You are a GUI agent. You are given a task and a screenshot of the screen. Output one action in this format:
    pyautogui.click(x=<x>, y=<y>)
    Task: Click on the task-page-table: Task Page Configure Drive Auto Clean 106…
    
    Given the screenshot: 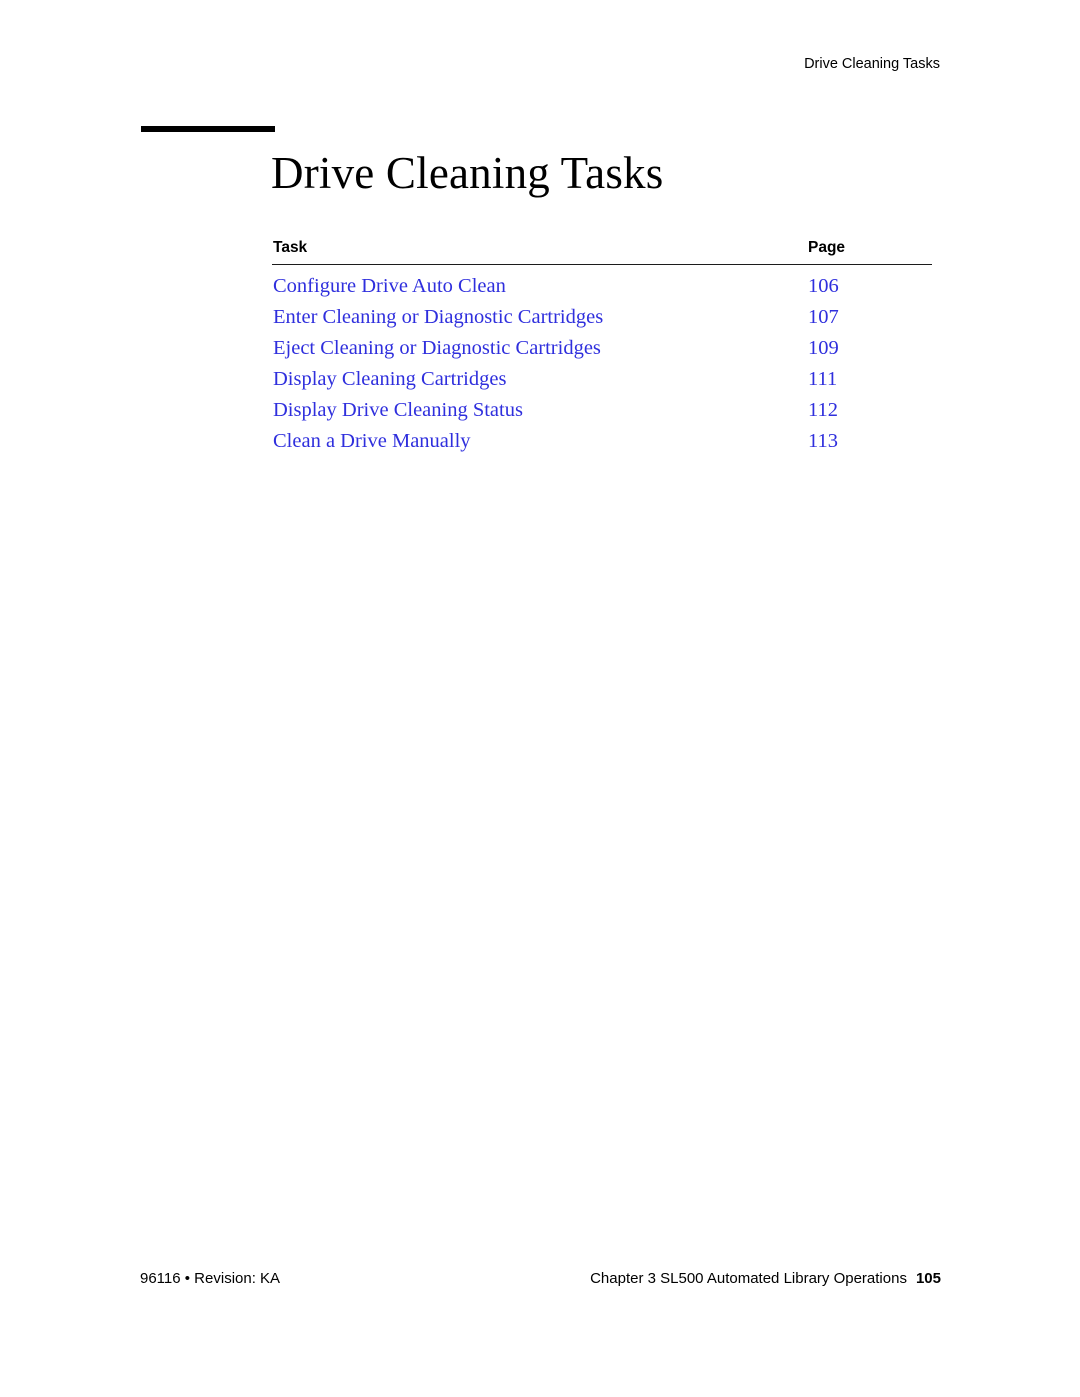 What is the action you would take?
    pyautogui.click(x=602, y=348)
    